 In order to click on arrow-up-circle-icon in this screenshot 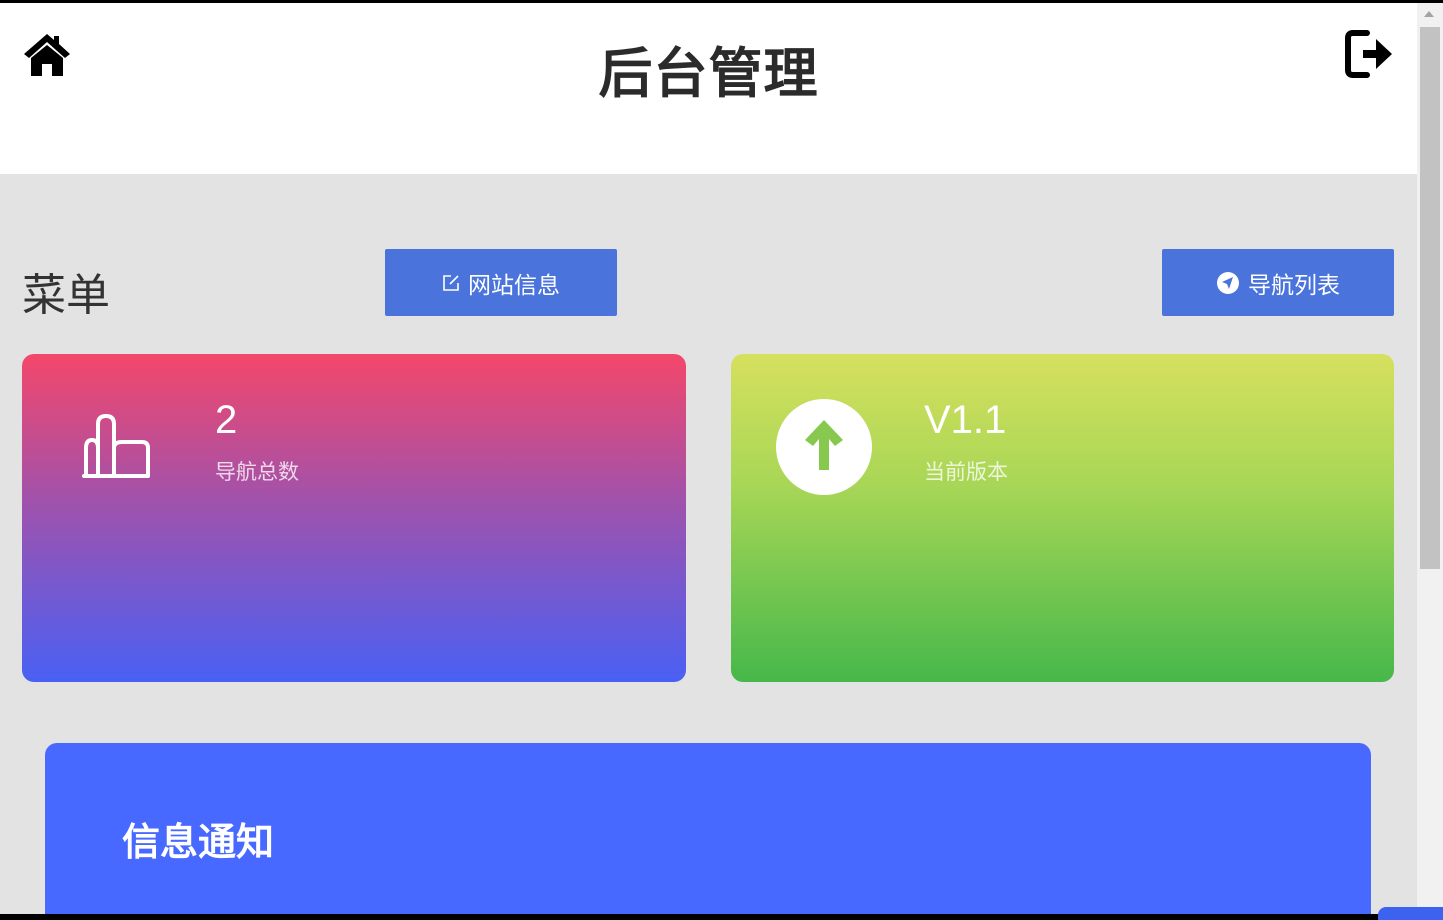, I will do `click(824, 447)`.